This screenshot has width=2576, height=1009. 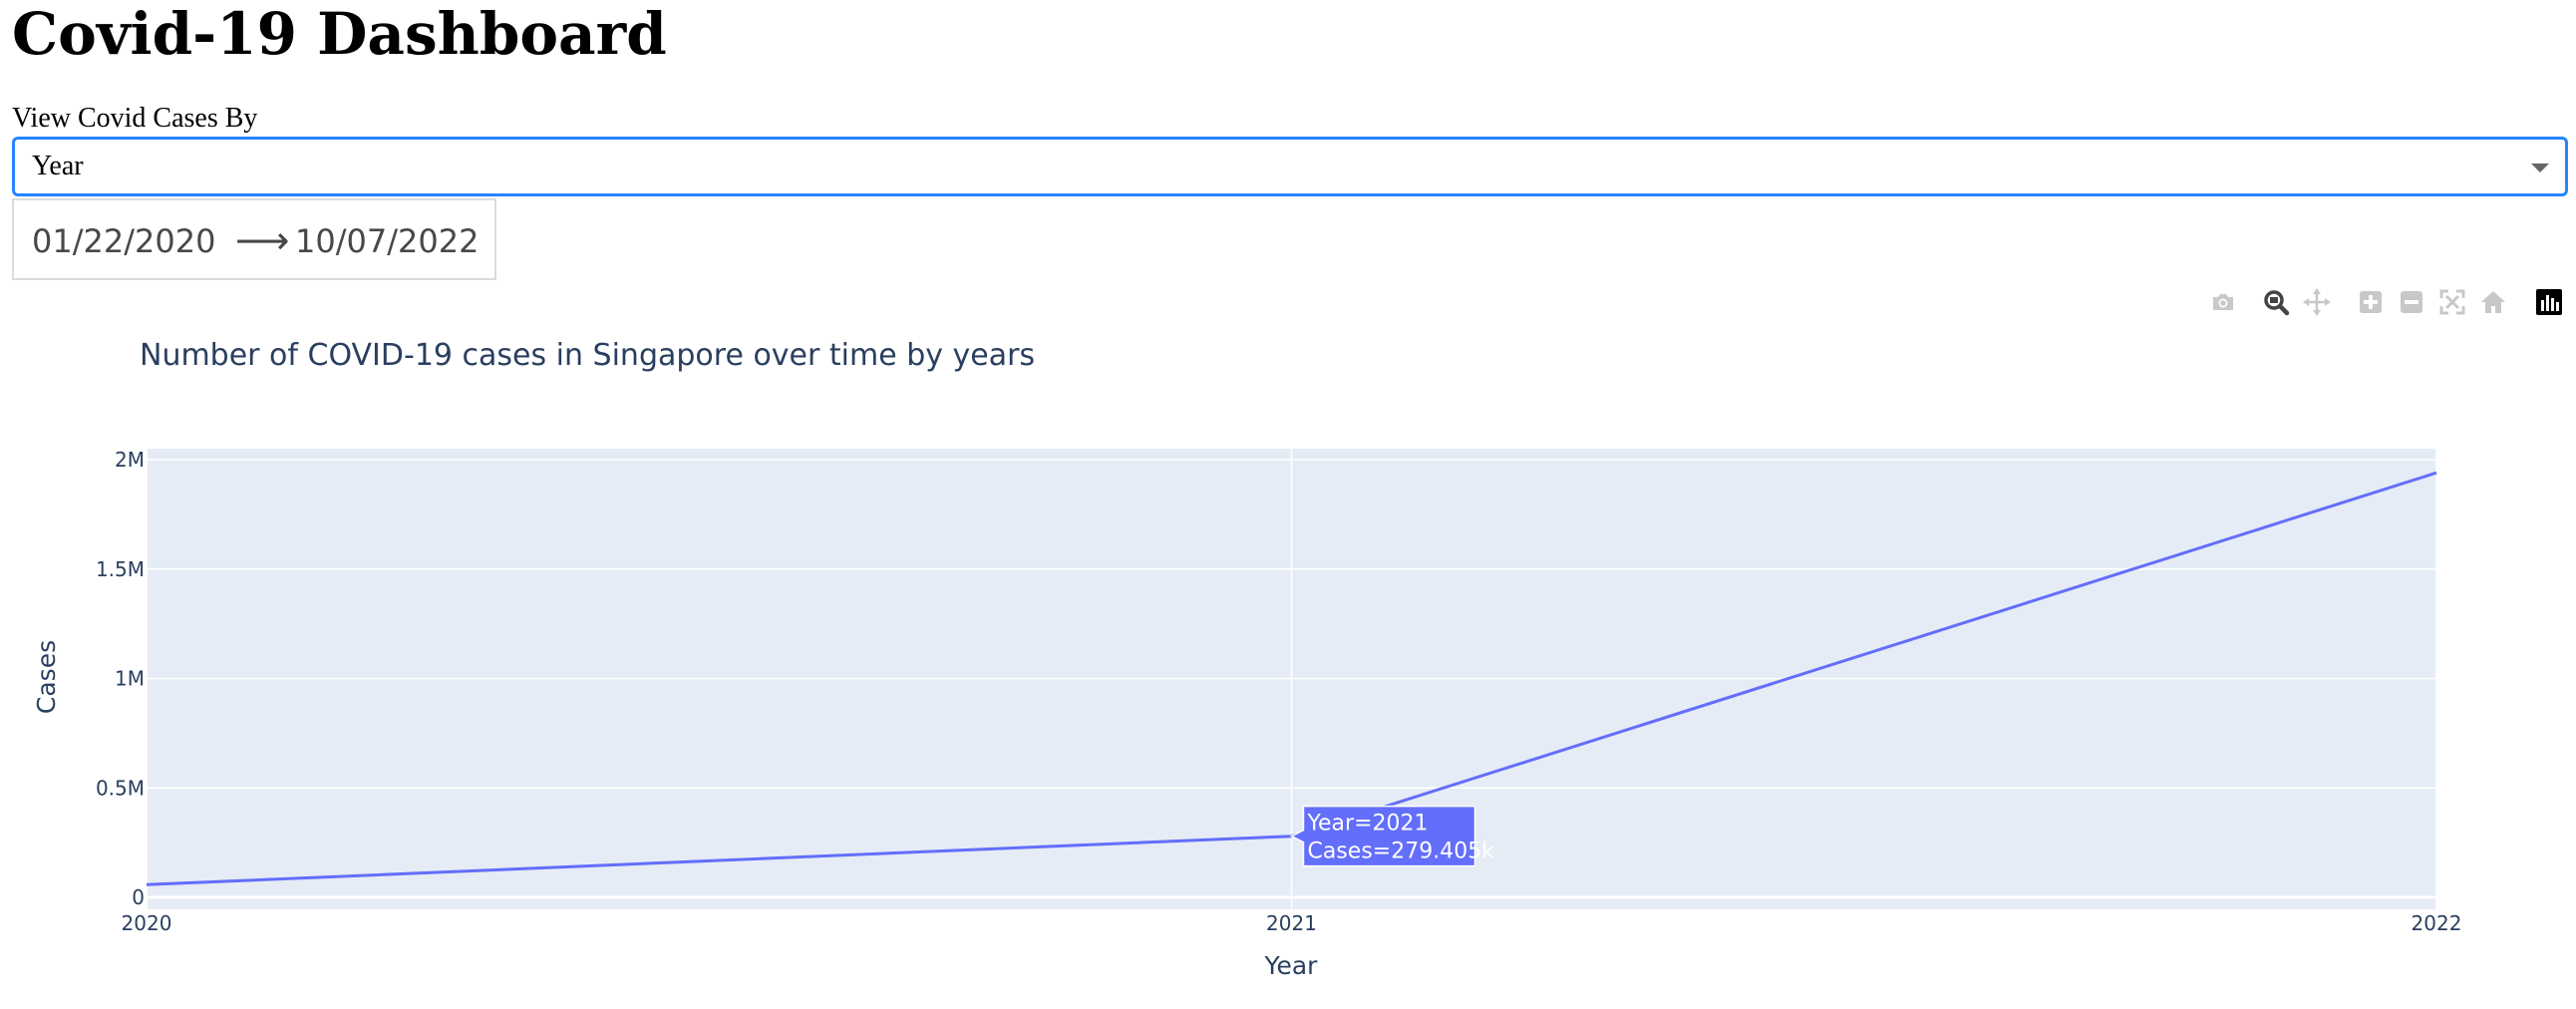 I want to click on x-tick-label: 2020, so click(x=147, y=923).